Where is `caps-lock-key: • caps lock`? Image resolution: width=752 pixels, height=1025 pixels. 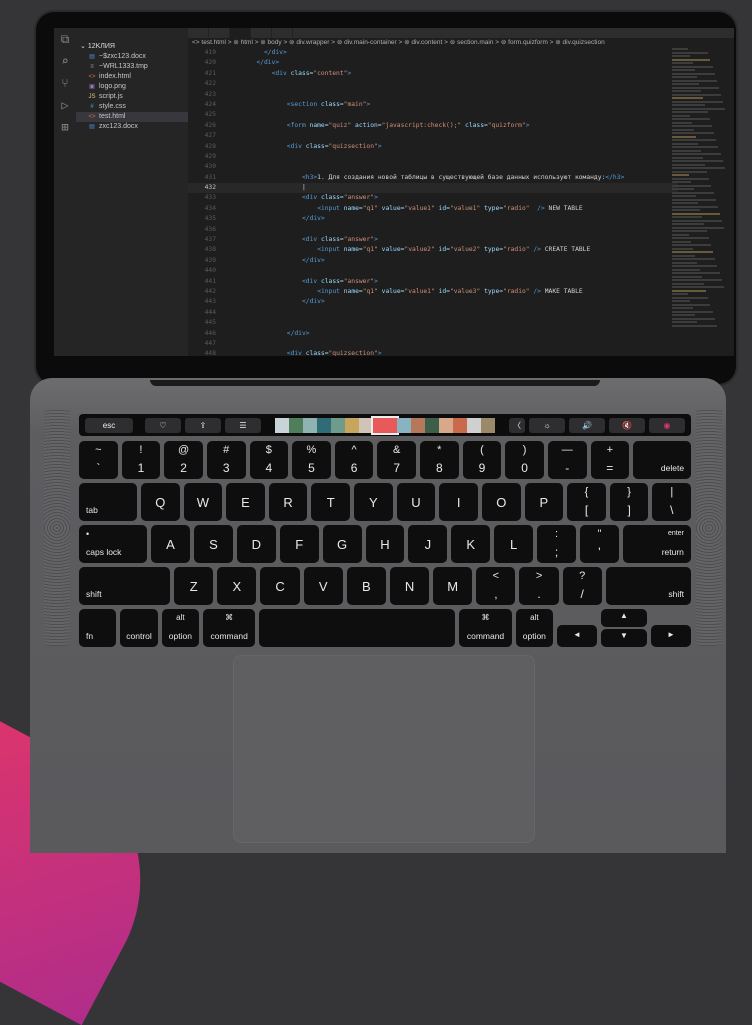 caps-lock-key: • caps lock is located at coordinates (113, 544).